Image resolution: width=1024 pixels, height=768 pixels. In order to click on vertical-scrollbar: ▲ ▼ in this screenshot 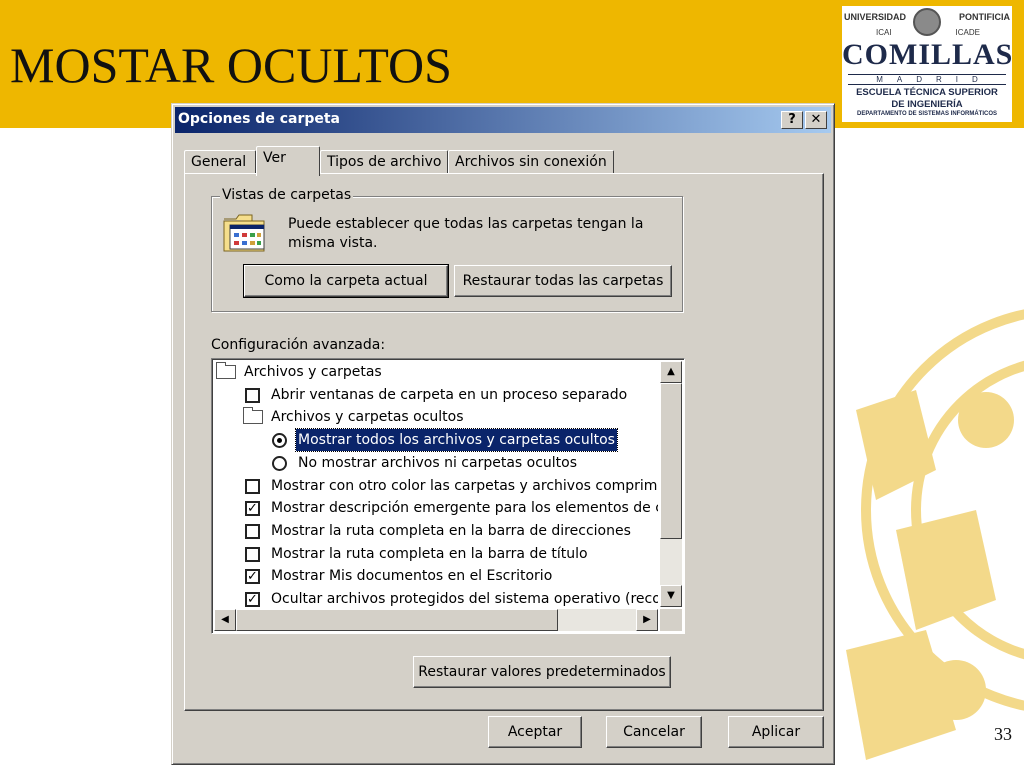, I will do `click(671, 484)`.